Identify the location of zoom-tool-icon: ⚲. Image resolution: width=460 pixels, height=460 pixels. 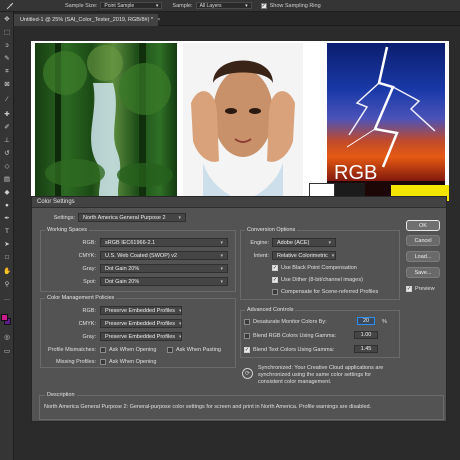
(7, 285).